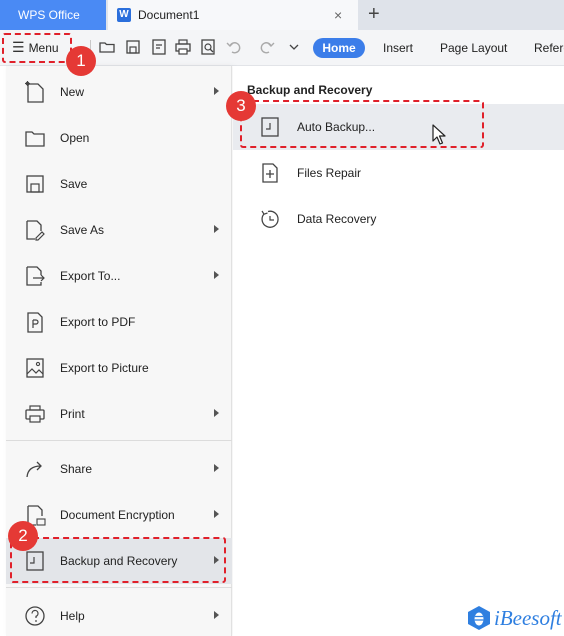  I want to click on menu-item-open: Open, so click(119, 138).